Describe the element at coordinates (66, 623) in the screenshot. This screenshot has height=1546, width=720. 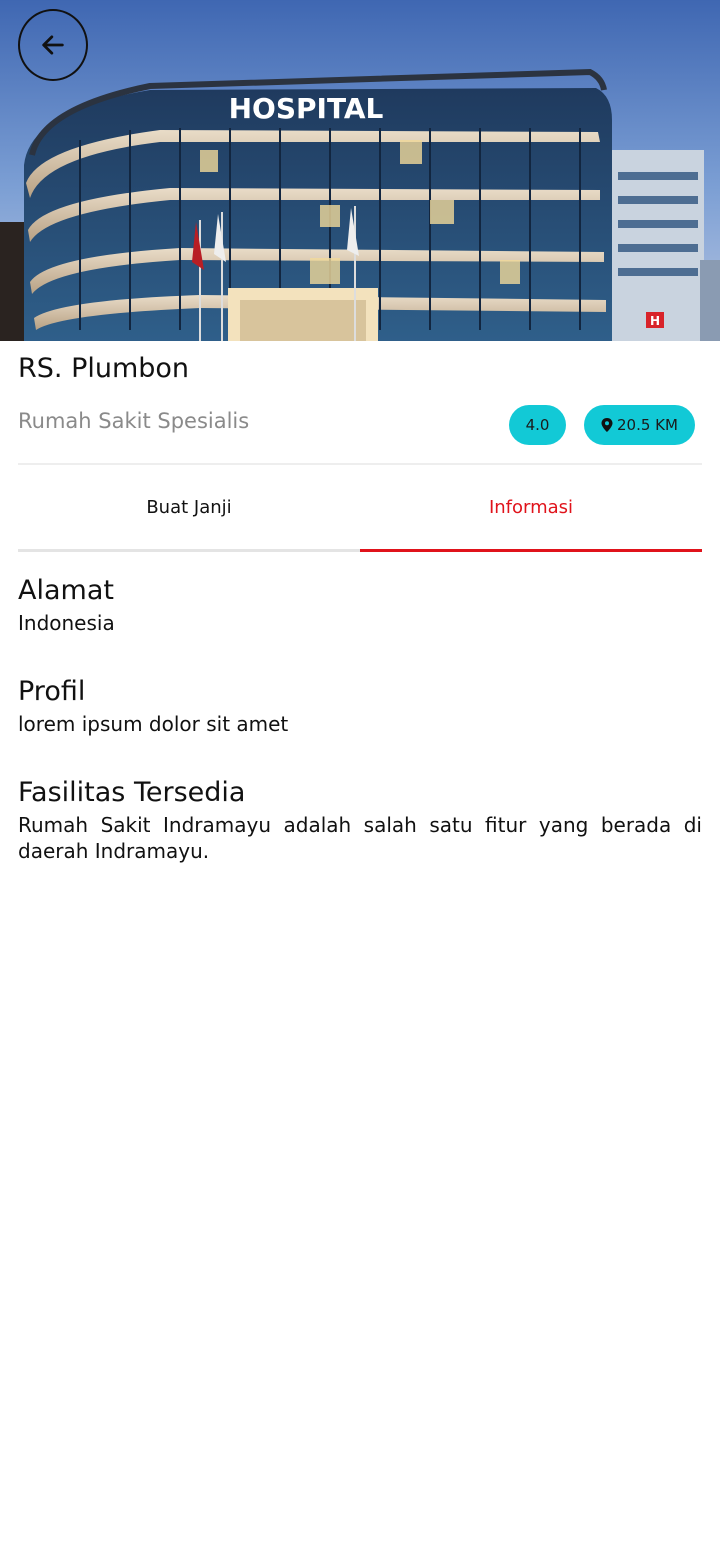
I see `address-text: Indonesia` at that location.